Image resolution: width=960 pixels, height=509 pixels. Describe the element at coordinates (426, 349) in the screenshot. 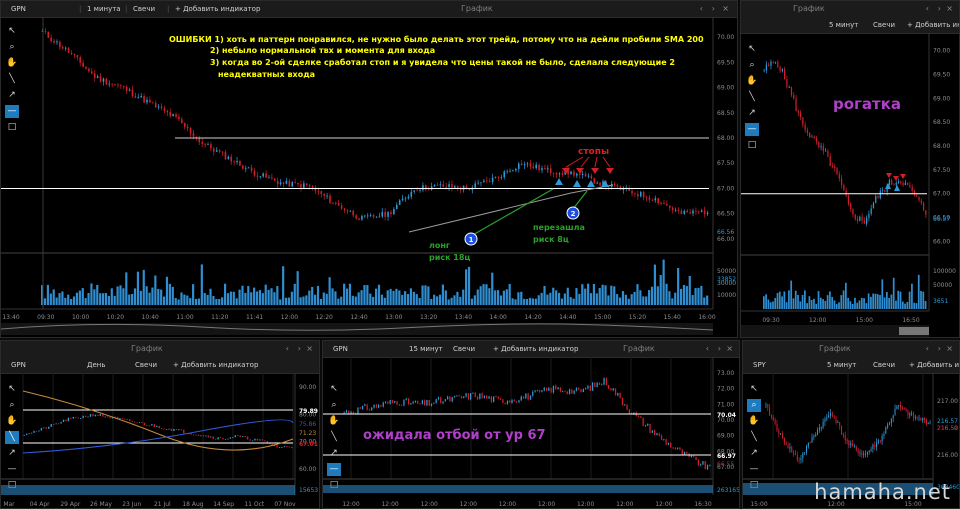

I see `interval-selector: 15 минут` at that location.